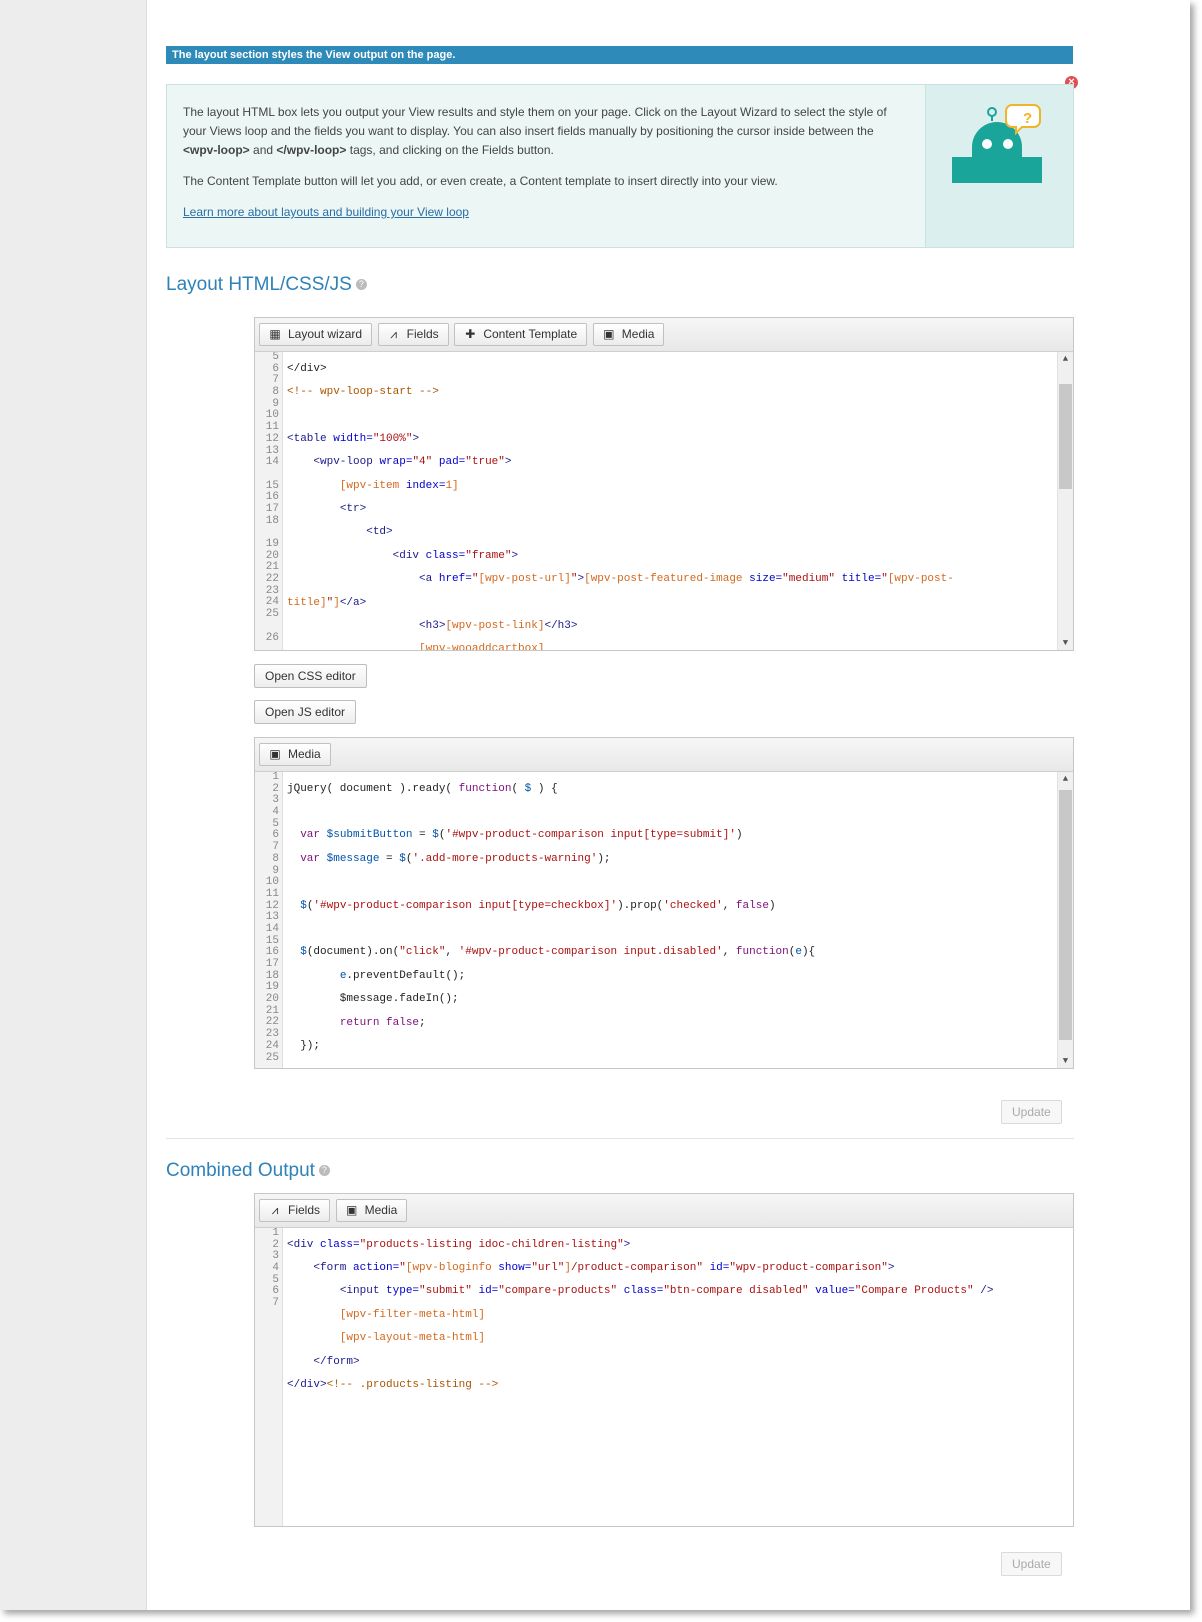 The width and height of the screenshot is (1202, 1622). I want to click on js-media-button: ▣ Media, so click(295, 754).